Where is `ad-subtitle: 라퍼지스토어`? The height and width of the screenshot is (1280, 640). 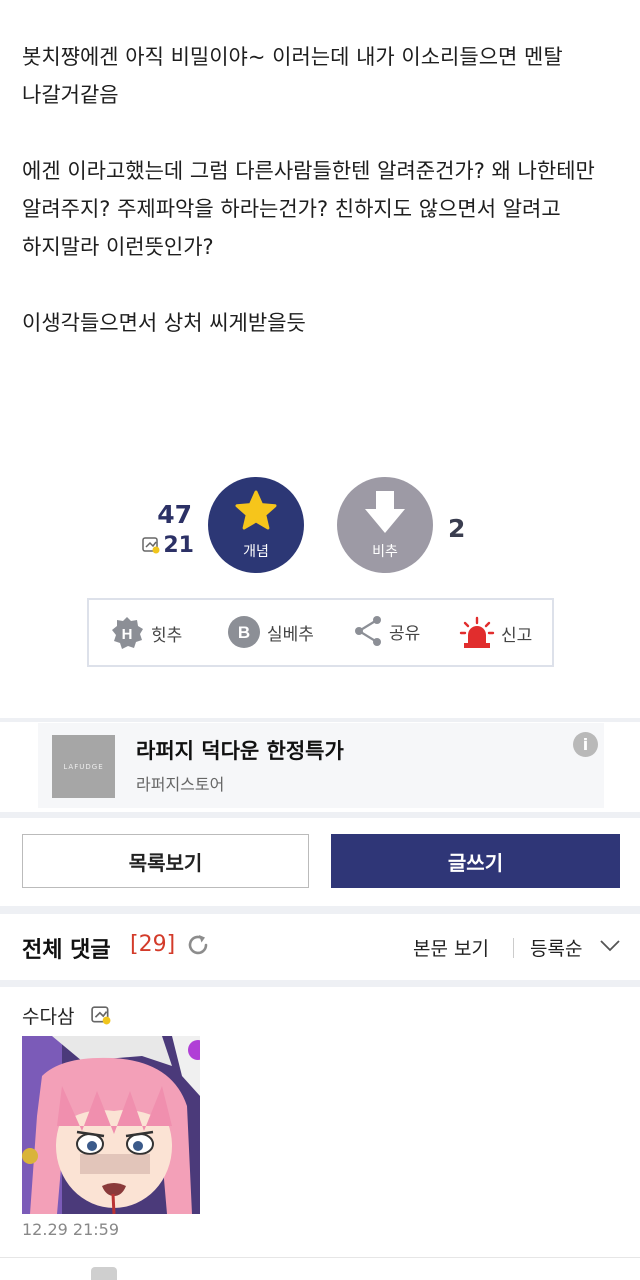
ad-subtitle: 라퍼지스토어 is located at coordinates (180, 784).